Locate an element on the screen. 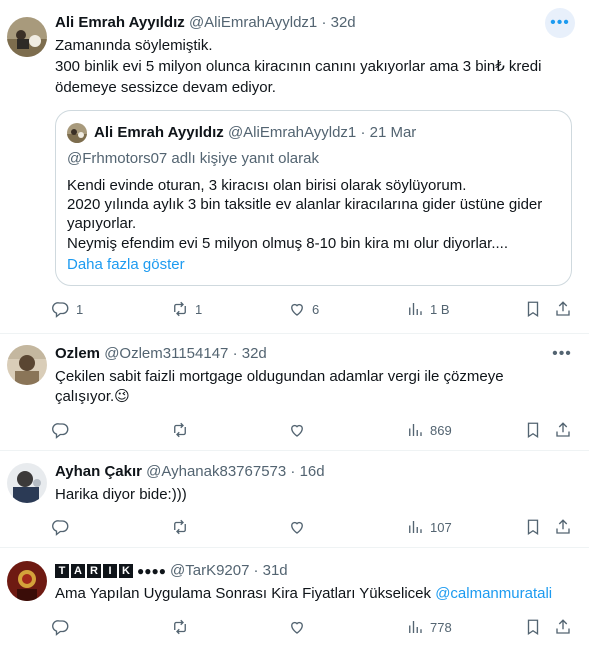  name-letter-block: T is located at coordinates (62, 571).